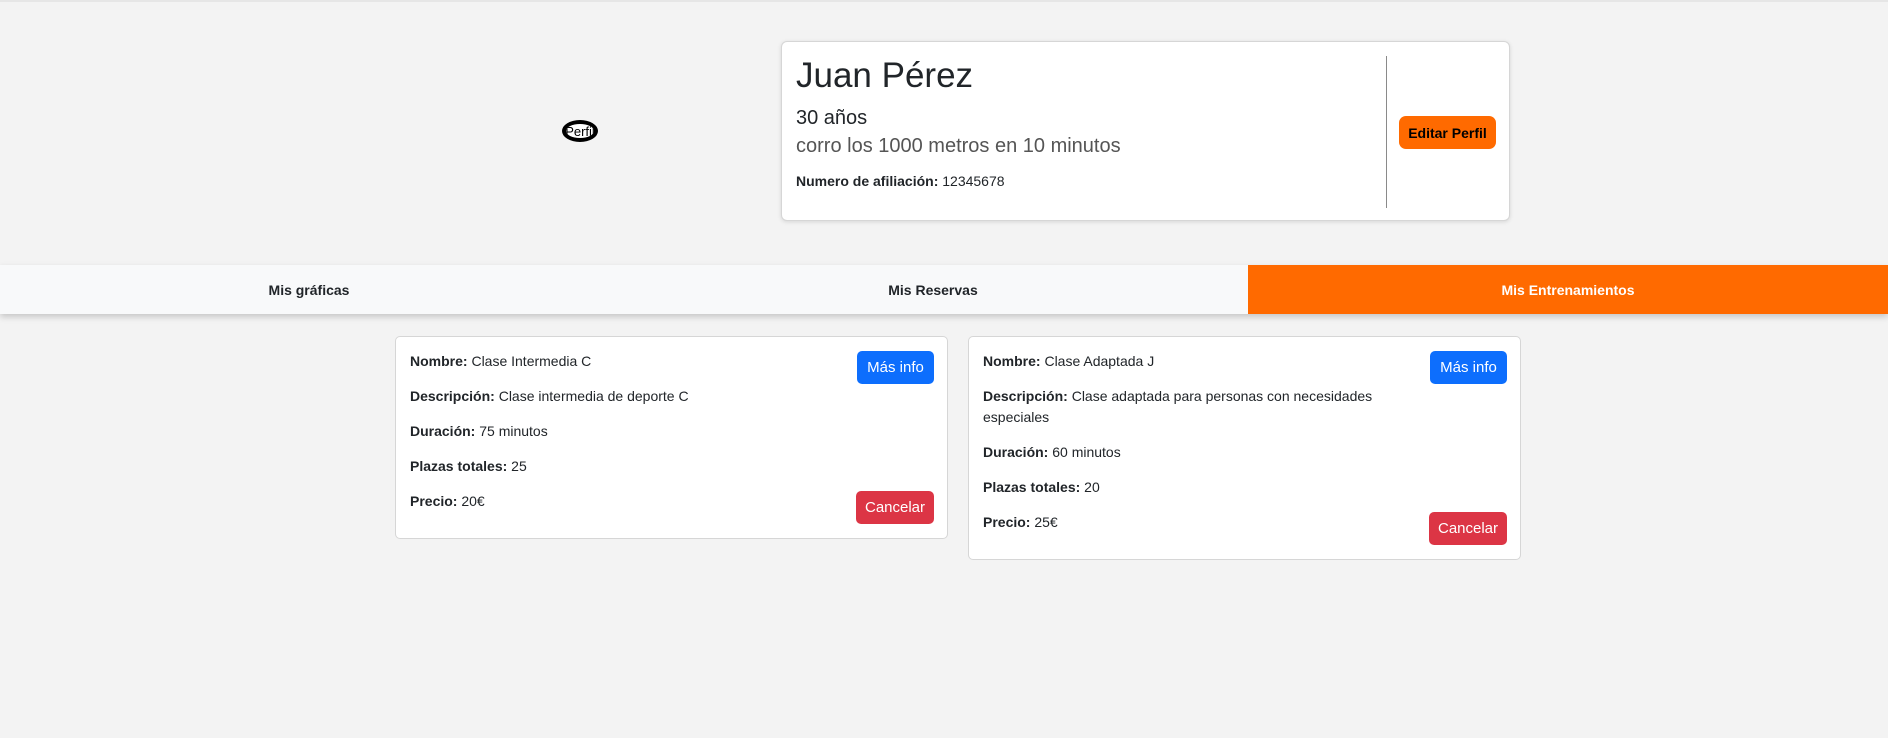 The width and height of the screenshot is (1888, 738). What do you see at coordinates (1447, 132) in the screenshot?
I see `edit-profile-button: Editar Perfil` at bounding box center [1447, 132].